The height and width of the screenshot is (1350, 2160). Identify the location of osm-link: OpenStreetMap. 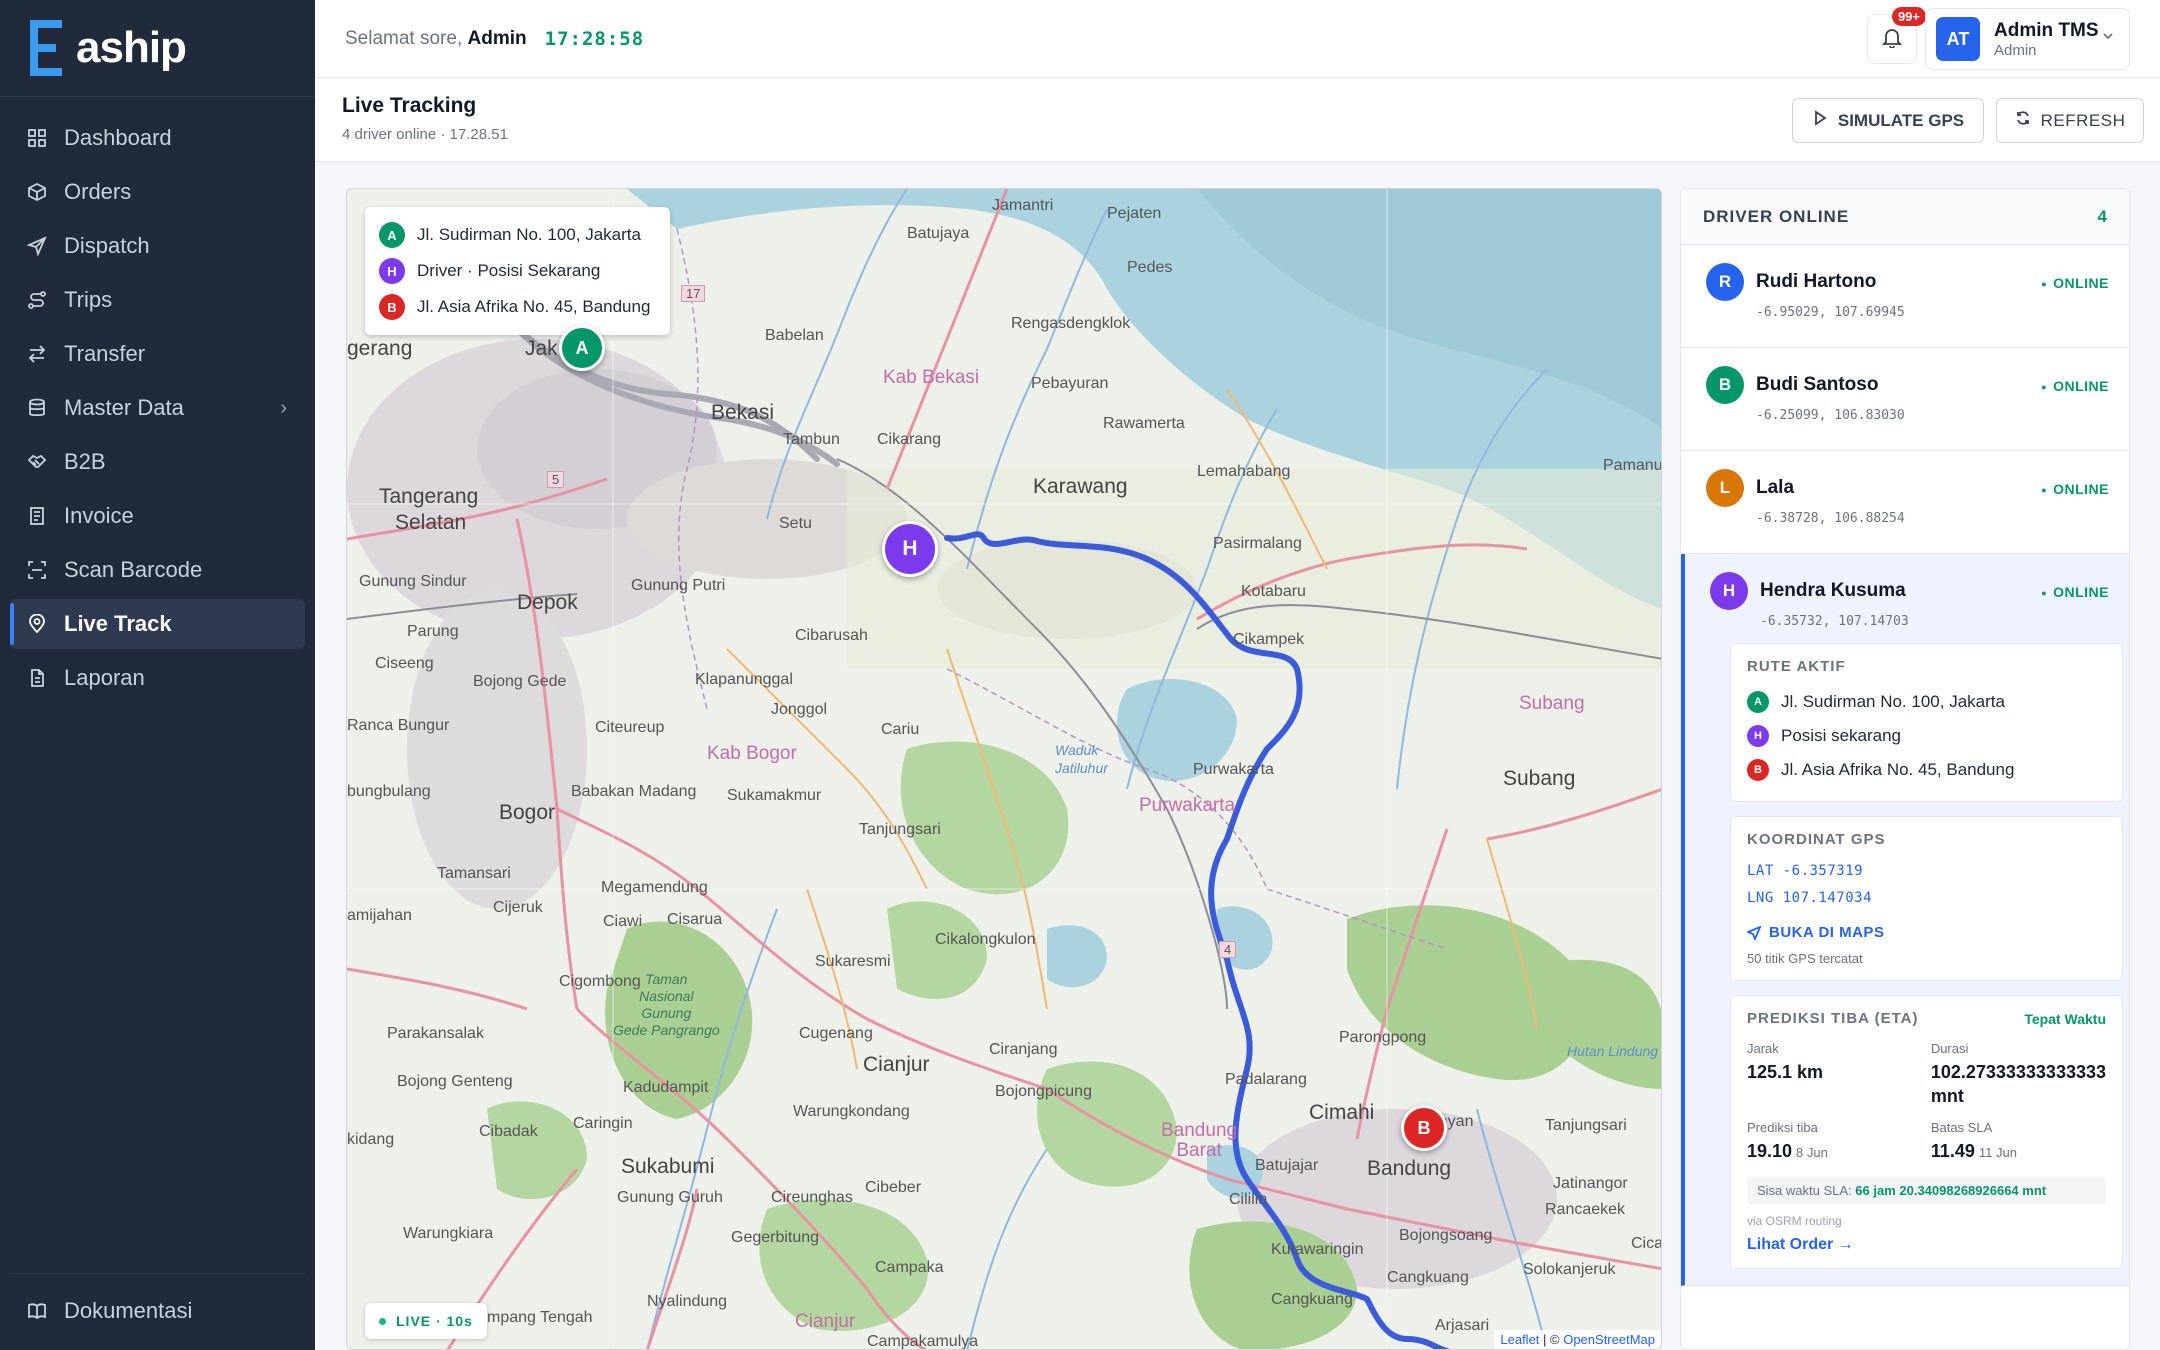
(1609, 1339).